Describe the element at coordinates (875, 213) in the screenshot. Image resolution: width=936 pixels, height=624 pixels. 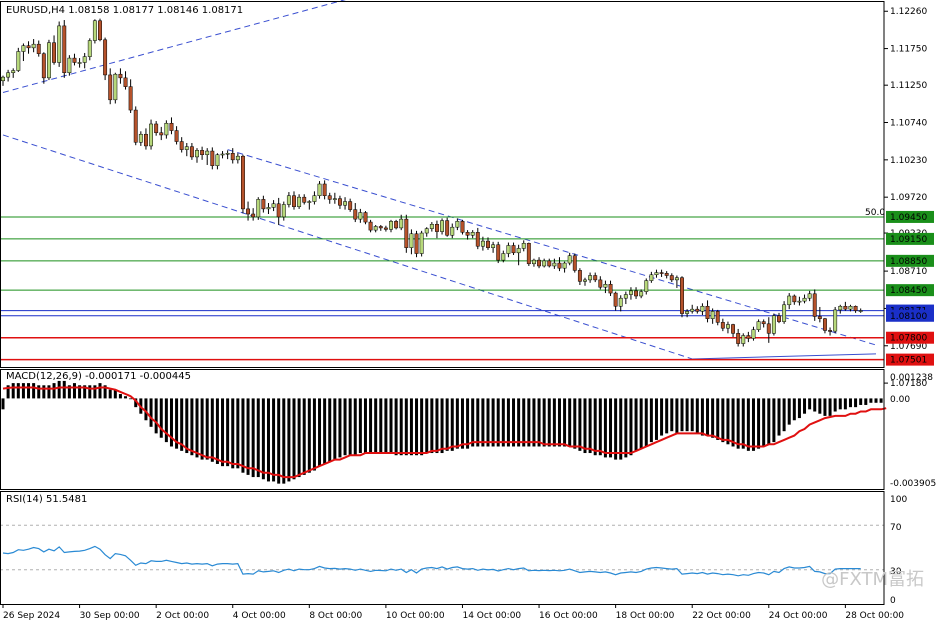
I see `level-note: 50.0` at that location.